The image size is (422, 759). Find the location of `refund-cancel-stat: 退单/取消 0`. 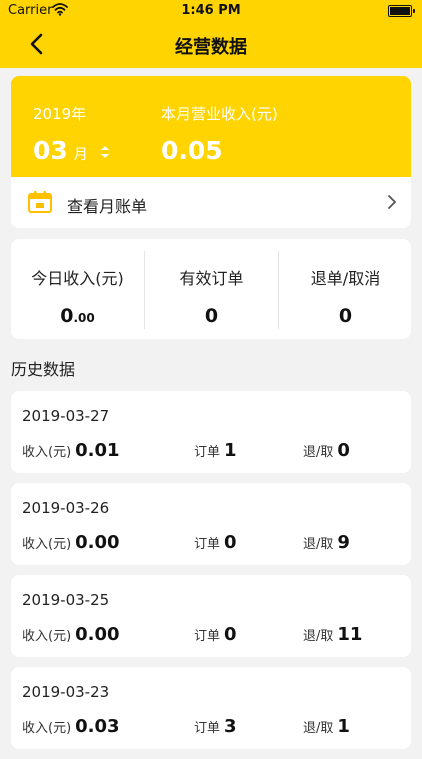

refund-cancel-stat: 退单/取消 0 is located at coordinates (345, 289).